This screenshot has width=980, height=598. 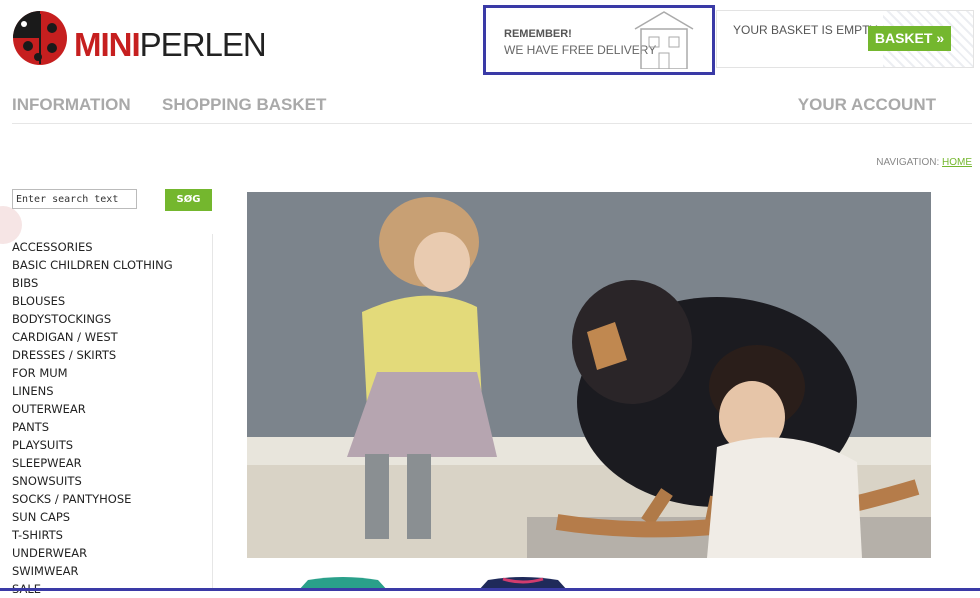 What do you see at coordinates (92, 355) in the screenshot?
I see `category-item: DRESSES / SKIRTS` at bounding box center [92, 355].